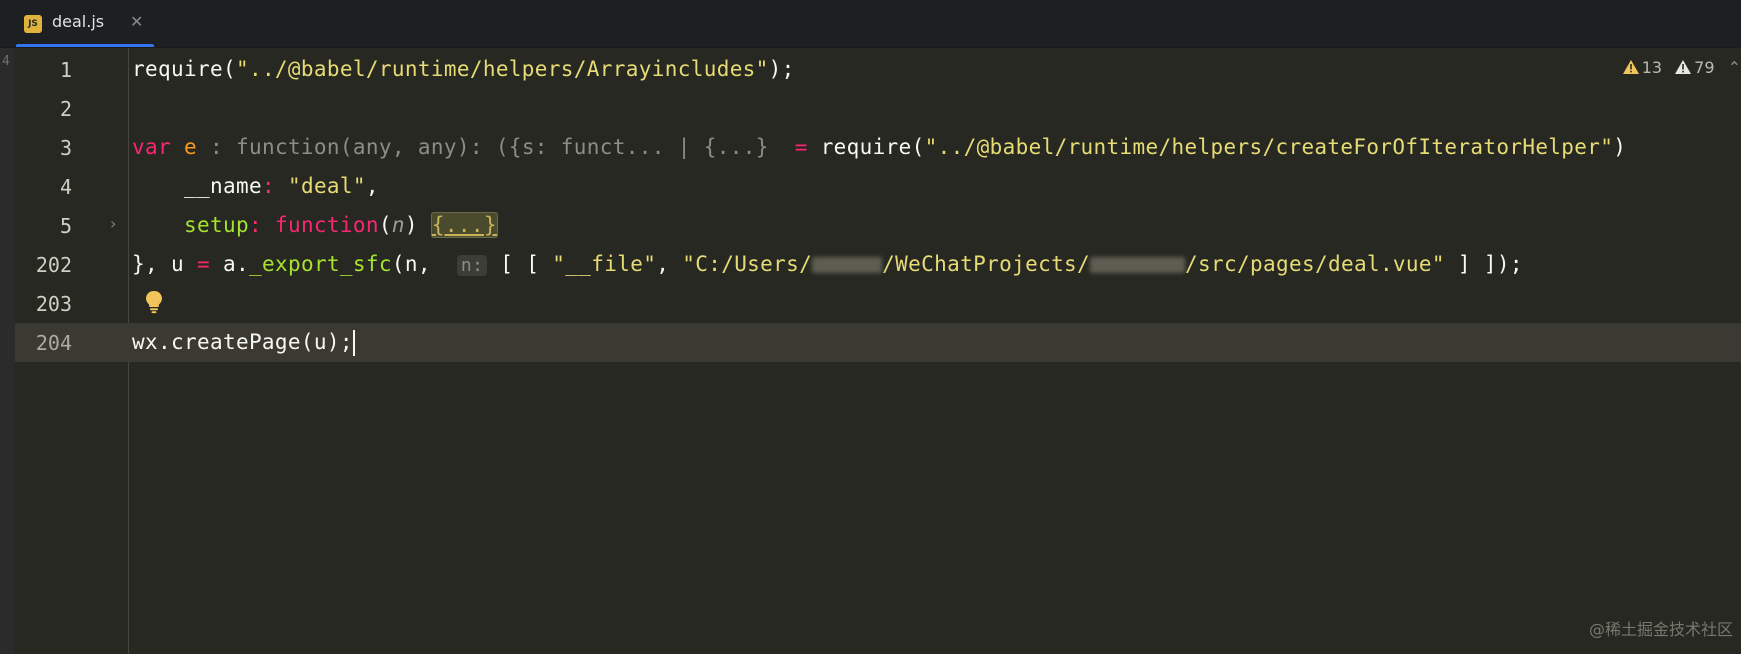 Image resolution: width=1741 pixels, height=654 pixels. I want to click on text-cursor, so click(353, 343).